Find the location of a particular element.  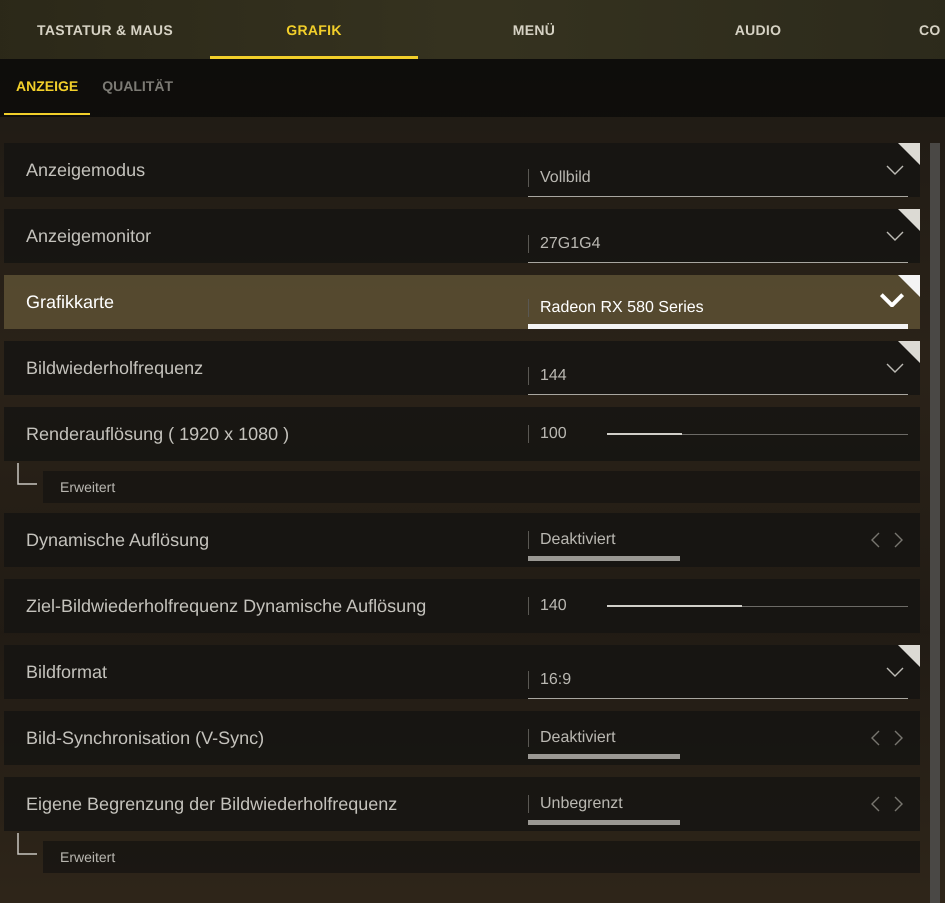

setting-row: Eigene Begrenzung der Bildwiederholfrequenz Unbegrenzt is located at coordinates (462, 804).